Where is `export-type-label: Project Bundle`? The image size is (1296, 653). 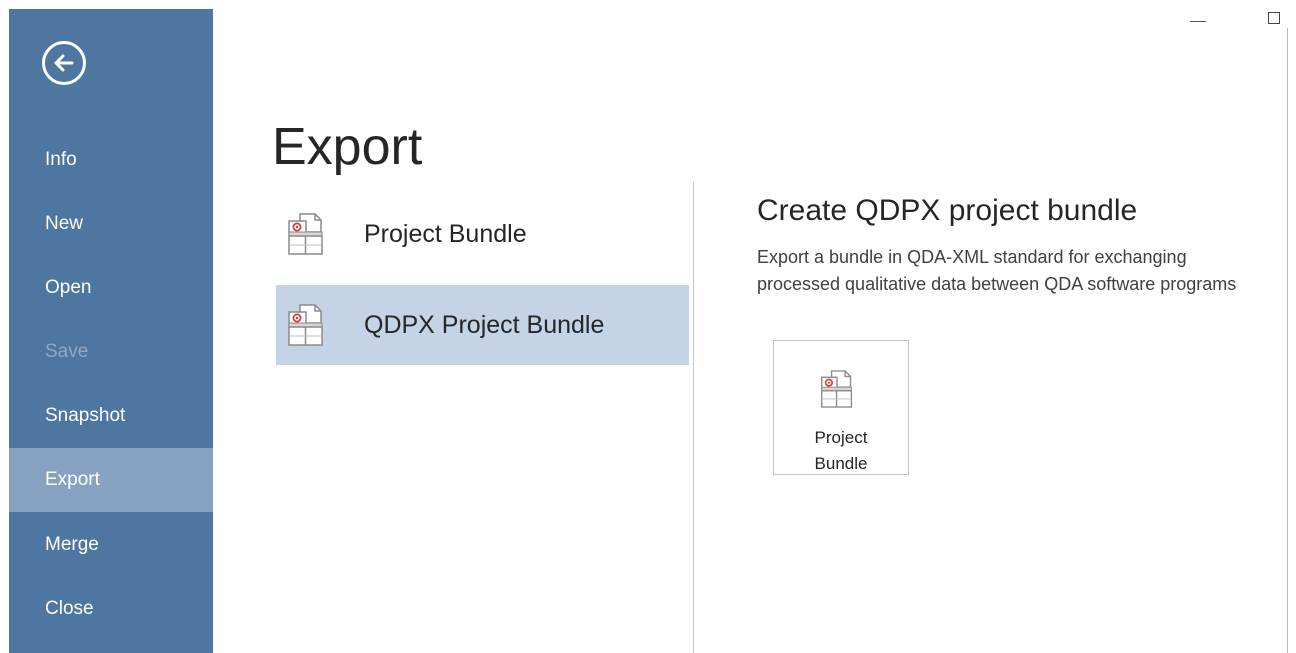 export-type-label: Project Bundle is located at coordinates (445, 233).